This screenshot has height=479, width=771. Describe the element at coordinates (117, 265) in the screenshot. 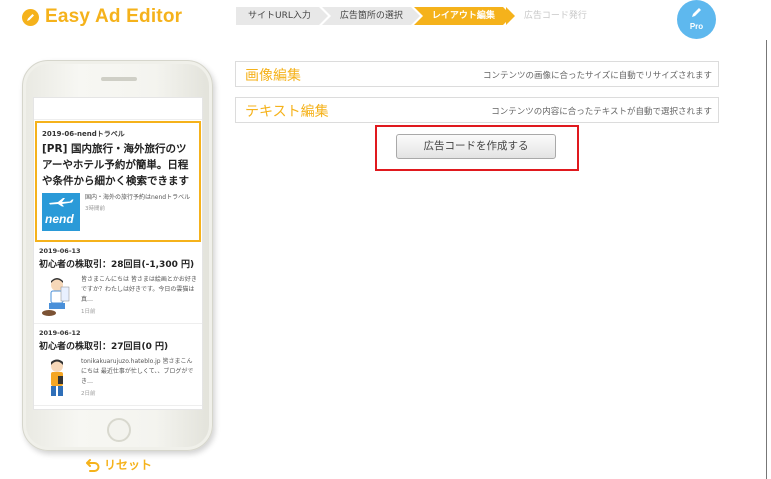

I see `article-title: 初心者の株取引：28回目(-1,300 円)` at that location.